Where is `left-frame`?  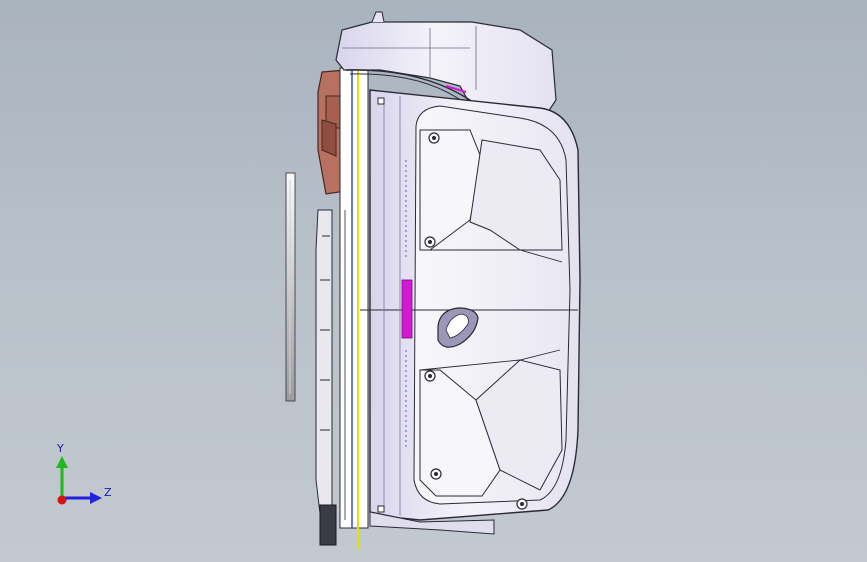
left-frame is located at coordinates (326, 377).